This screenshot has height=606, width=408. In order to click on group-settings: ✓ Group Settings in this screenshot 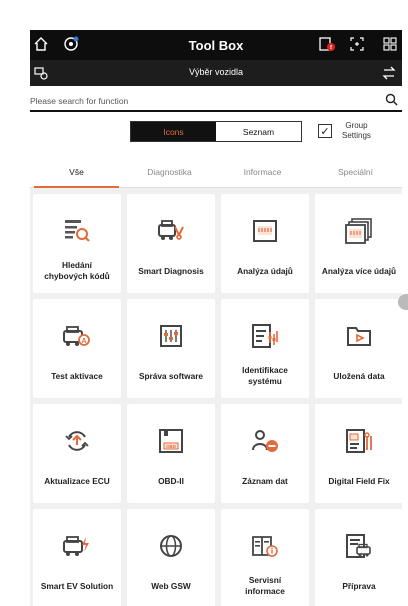, I will do `click(344, 131)`.